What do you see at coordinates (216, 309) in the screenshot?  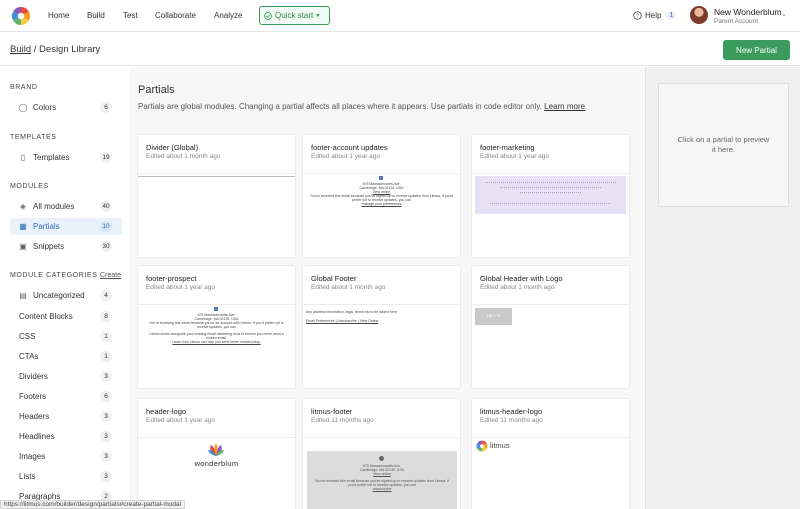 I see `logo-placeholder-icon` at bounding box center [216, 309].